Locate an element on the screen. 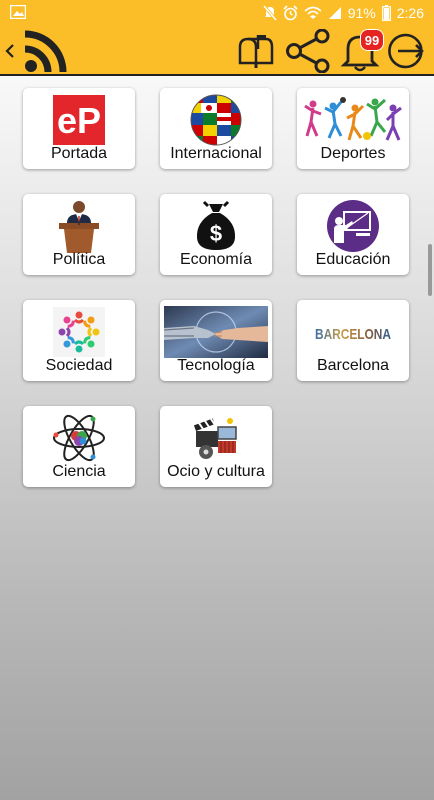  category-economia: $ Economía is located at coordinates (216, 234).